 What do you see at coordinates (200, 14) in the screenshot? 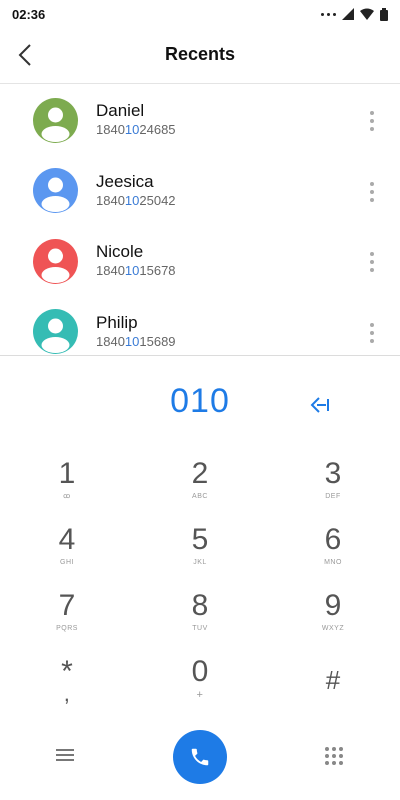
I see `status-bar: 02:36` at bounding box center [200, 14].